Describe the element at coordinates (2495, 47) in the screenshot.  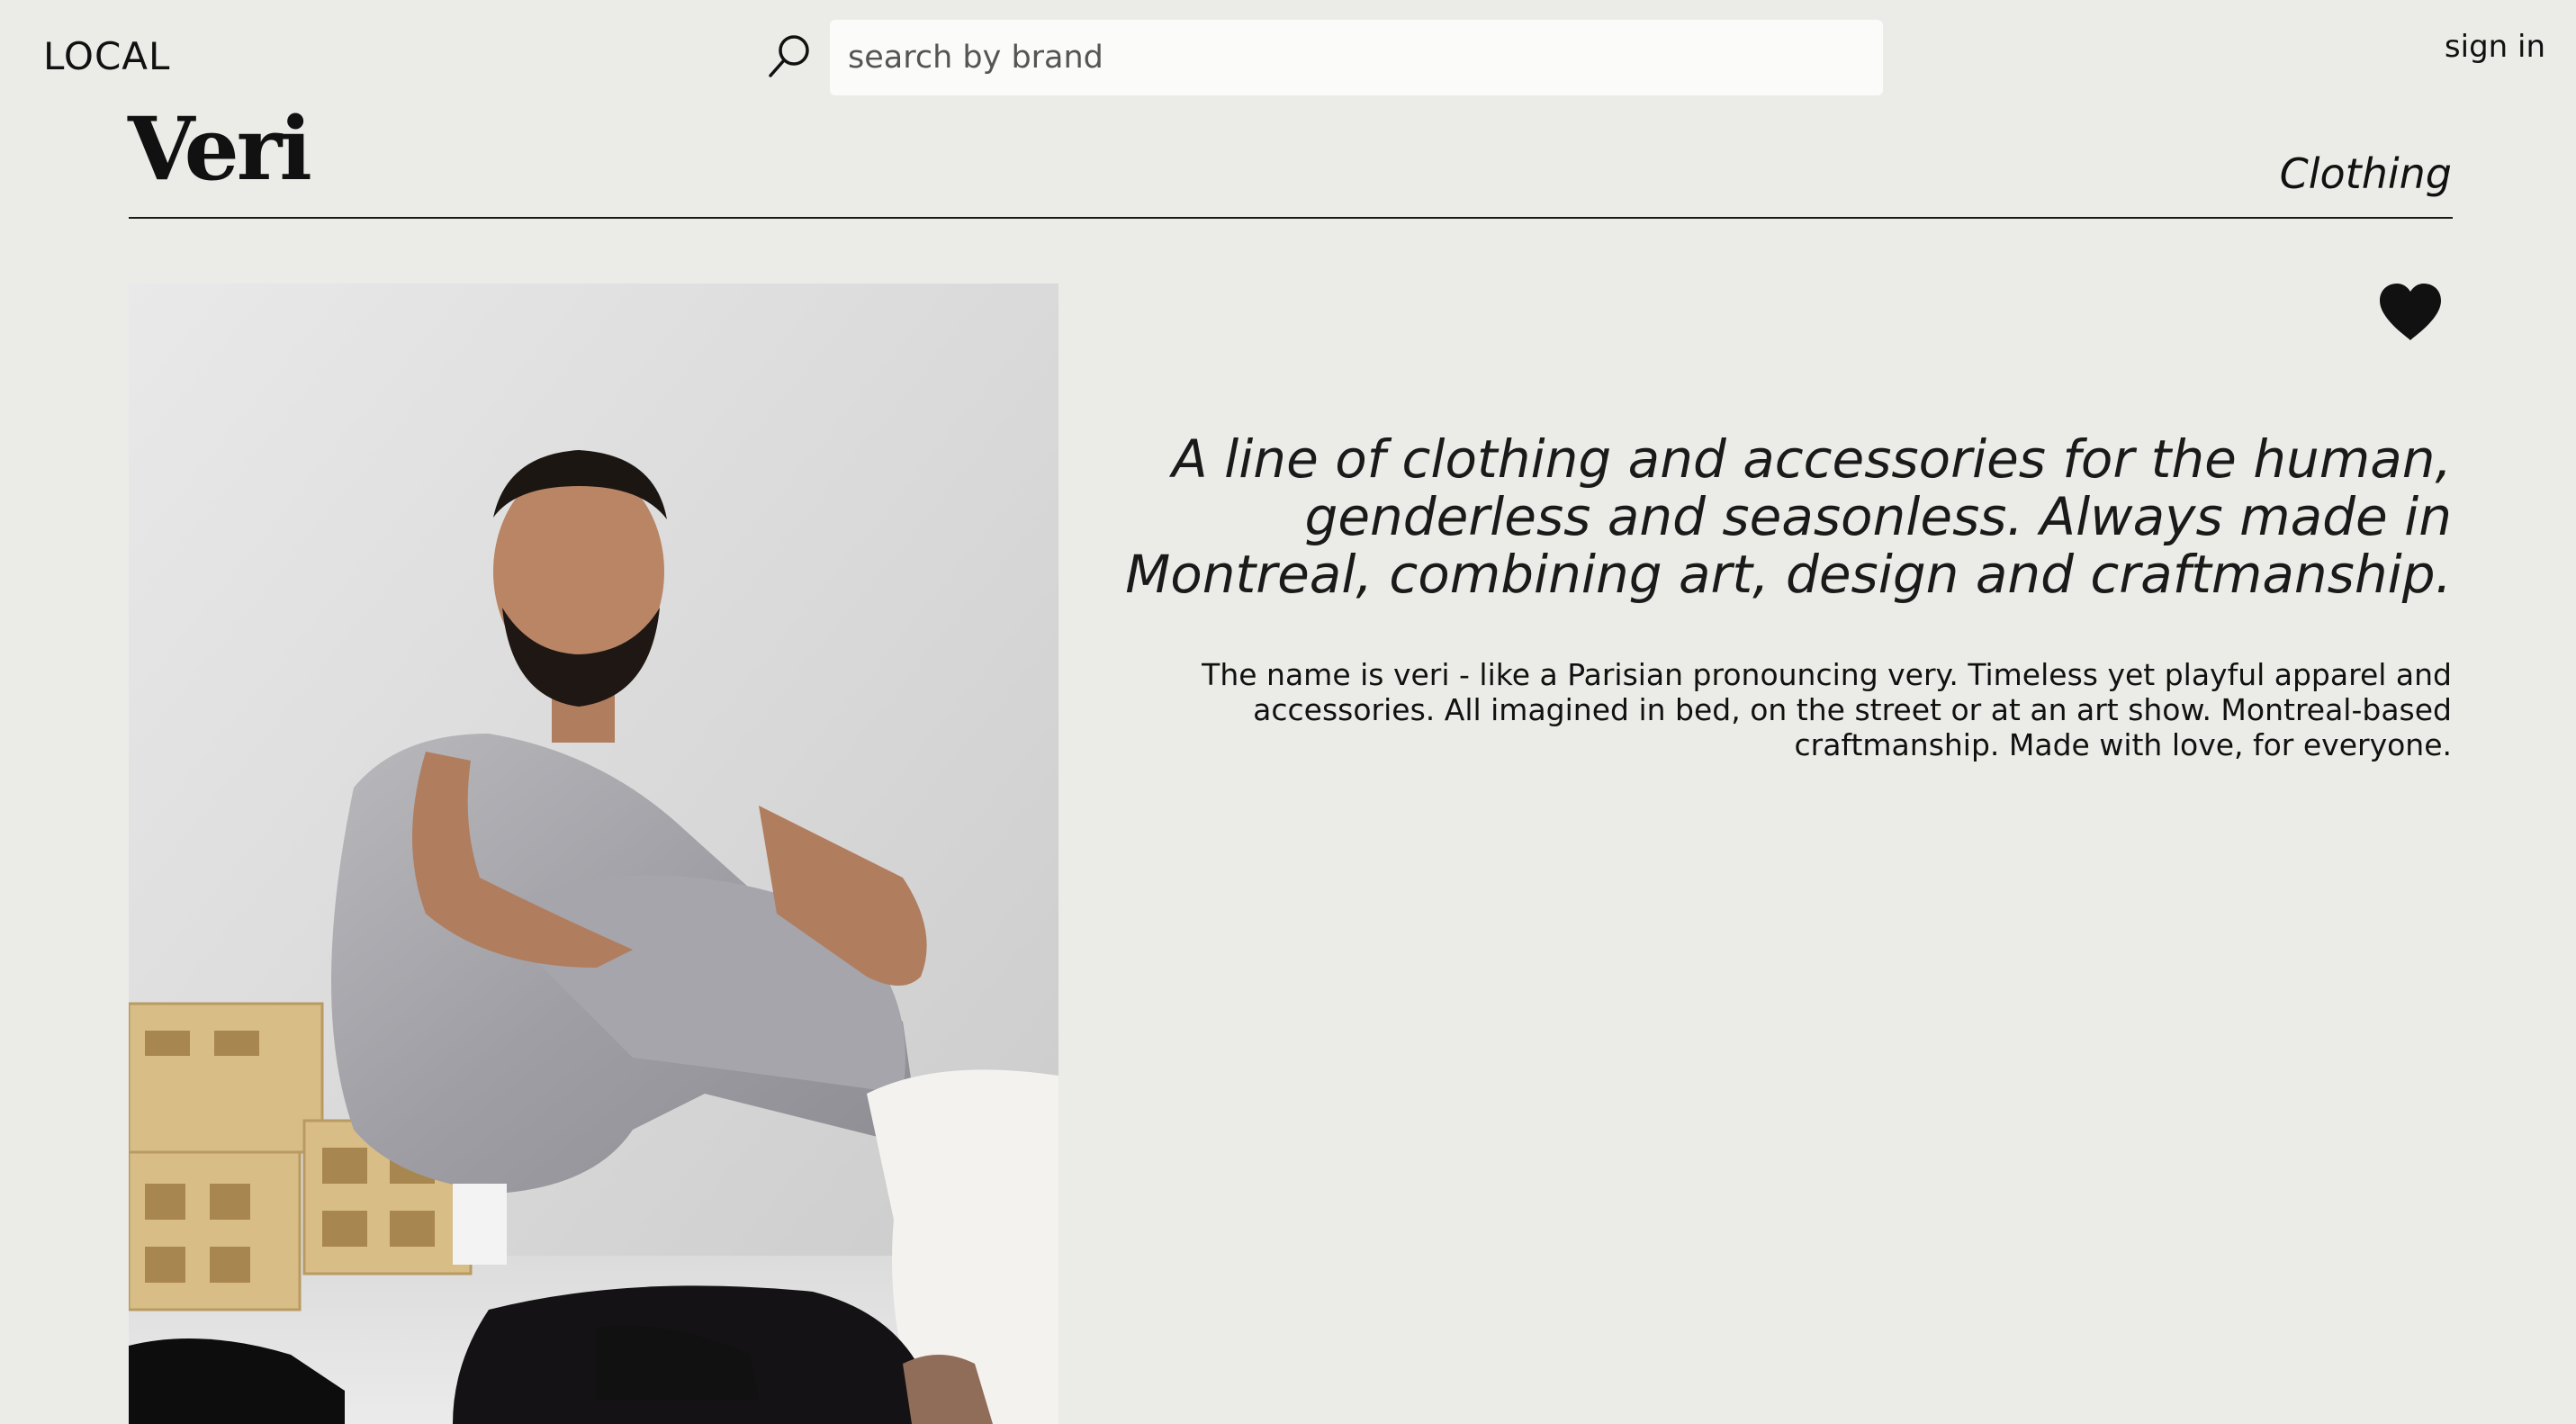
I see `sign-in-link: sign in` at that location.